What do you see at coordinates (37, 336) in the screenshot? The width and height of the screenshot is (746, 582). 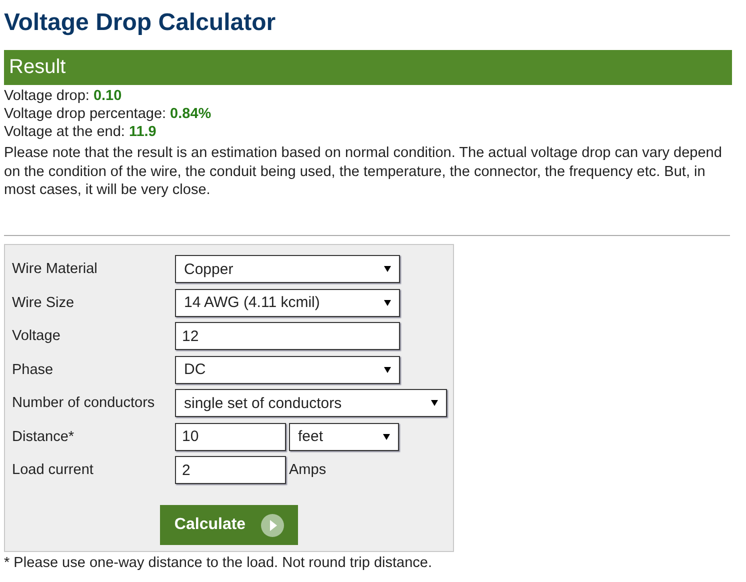 I see `field-label: Voltage` at bounding box center [37, 336].